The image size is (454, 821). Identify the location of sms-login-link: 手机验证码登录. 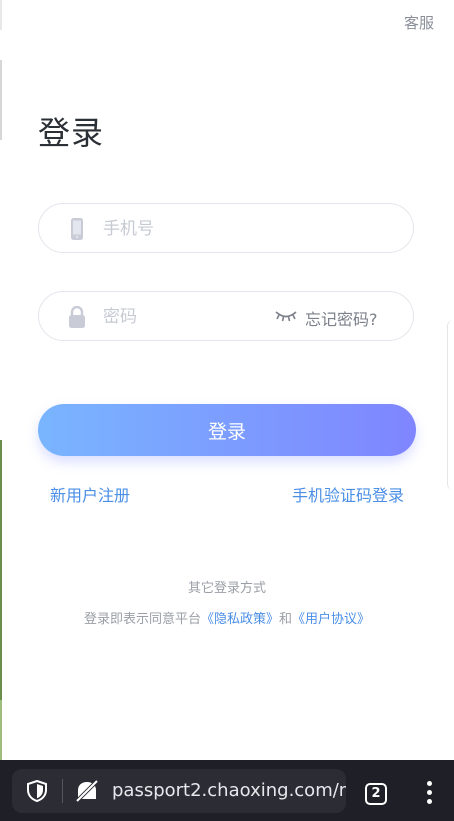
(348, 494).